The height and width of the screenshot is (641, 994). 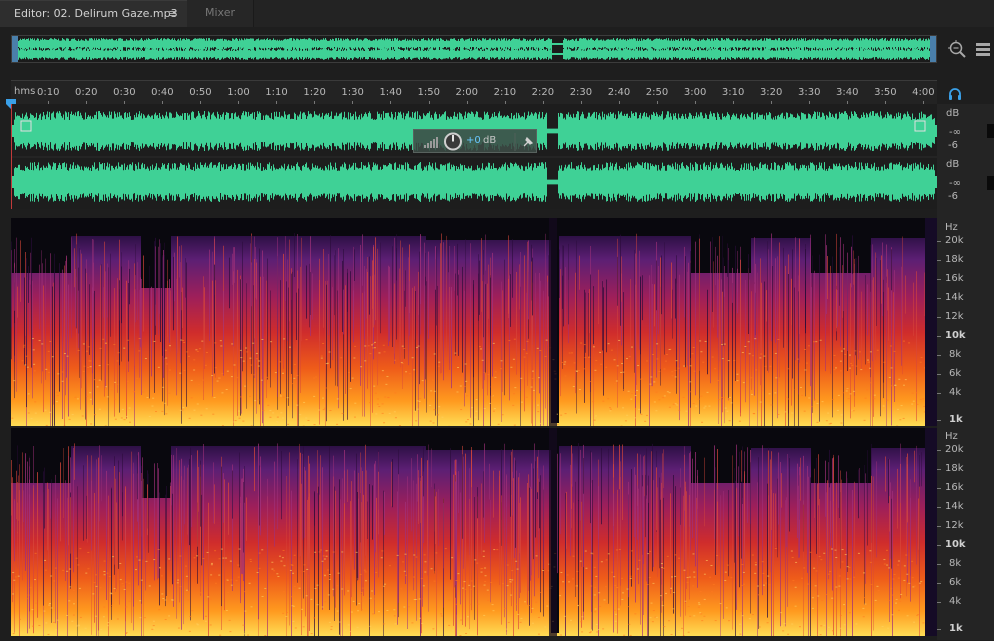 I want to click on meter-block, so click(x=990, y=131).